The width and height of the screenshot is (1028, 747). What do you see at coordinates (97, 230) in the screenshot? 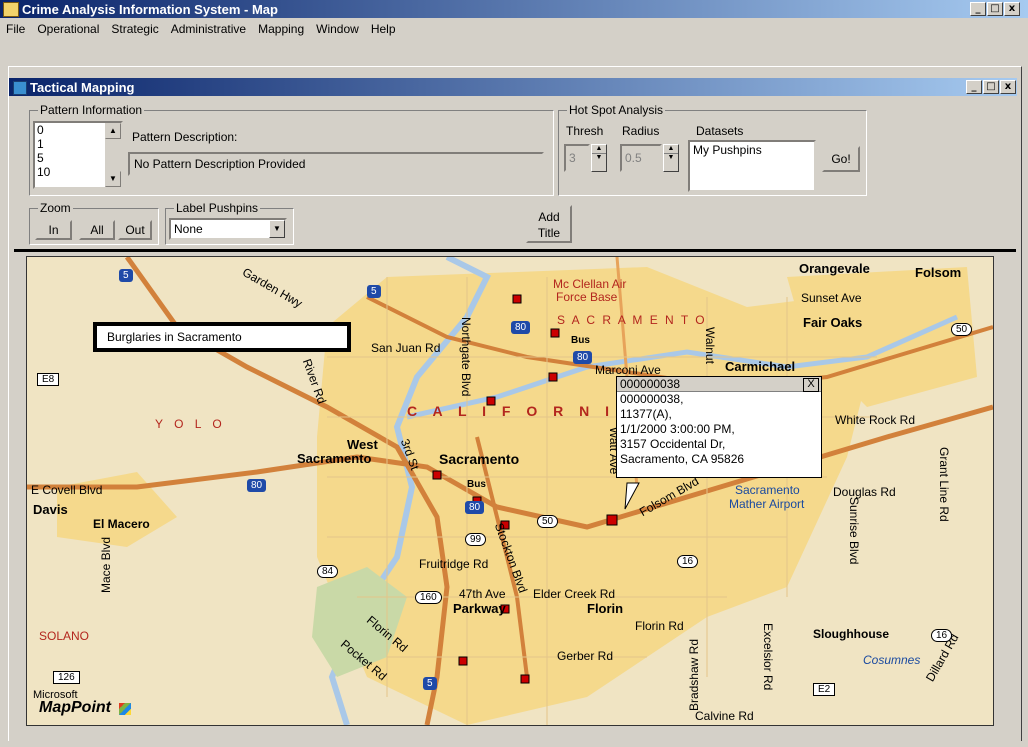
I see `zoom-all-button: All` at bounding box center [97, 230].